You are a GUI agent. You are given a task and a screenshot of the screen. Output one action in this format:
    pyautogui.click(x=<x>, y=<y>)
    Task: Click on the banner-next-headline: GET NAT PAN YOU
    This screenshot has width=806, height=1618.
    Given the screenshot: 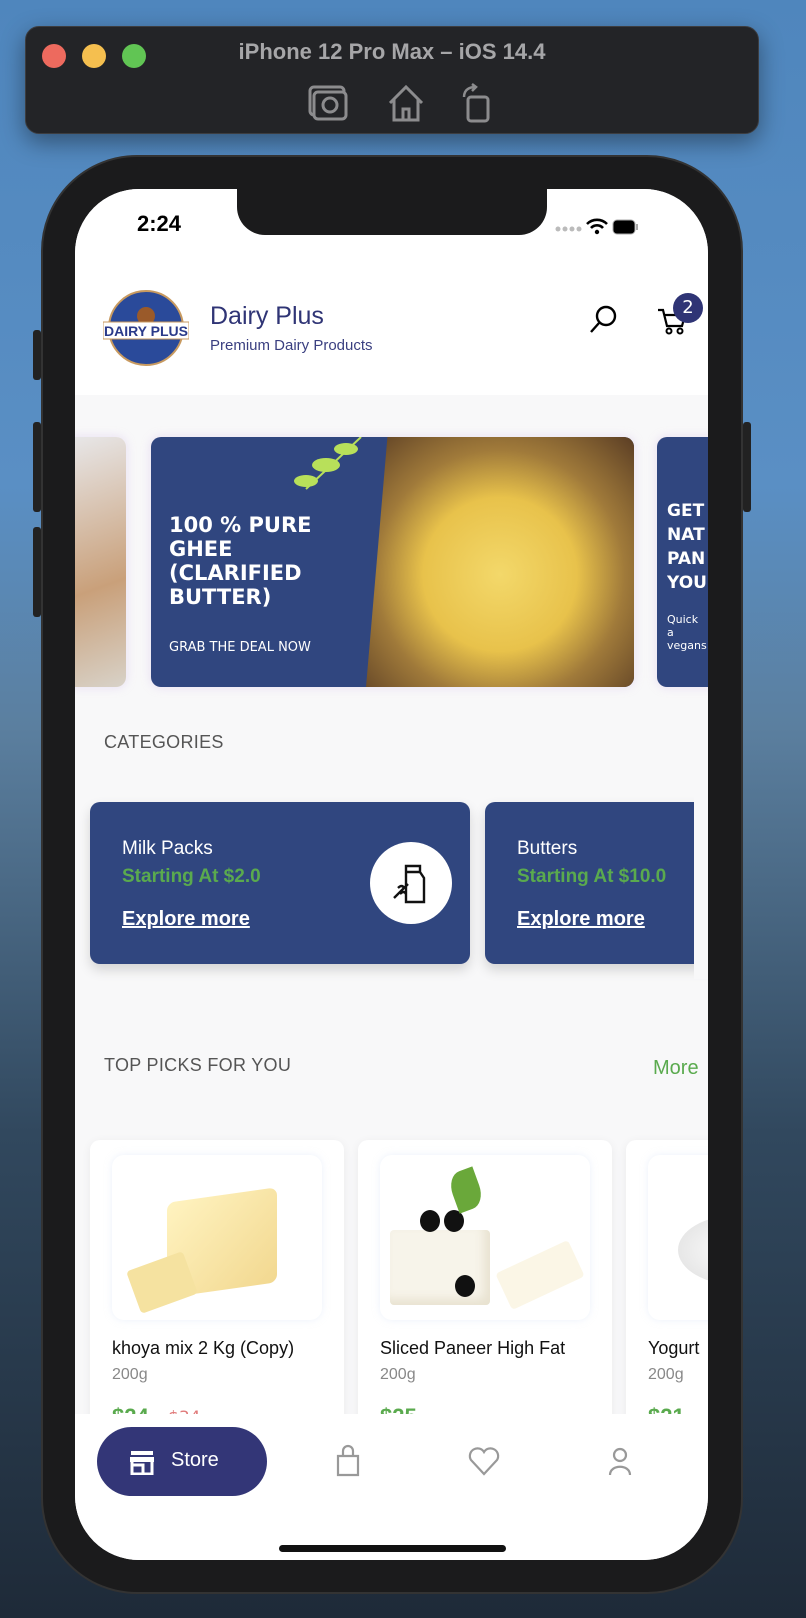 What is the action you would take?
    pyautogui.click(x=687, y=547)
    